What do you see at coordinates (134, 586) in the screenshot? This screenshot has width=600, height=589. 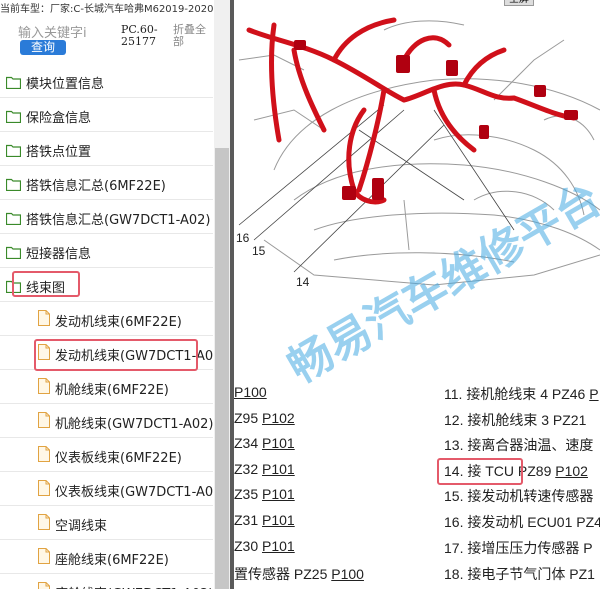 I see `tree-file-label: 座舱线束(GW7DCT1-A02)` at bounding box center [134, 586].